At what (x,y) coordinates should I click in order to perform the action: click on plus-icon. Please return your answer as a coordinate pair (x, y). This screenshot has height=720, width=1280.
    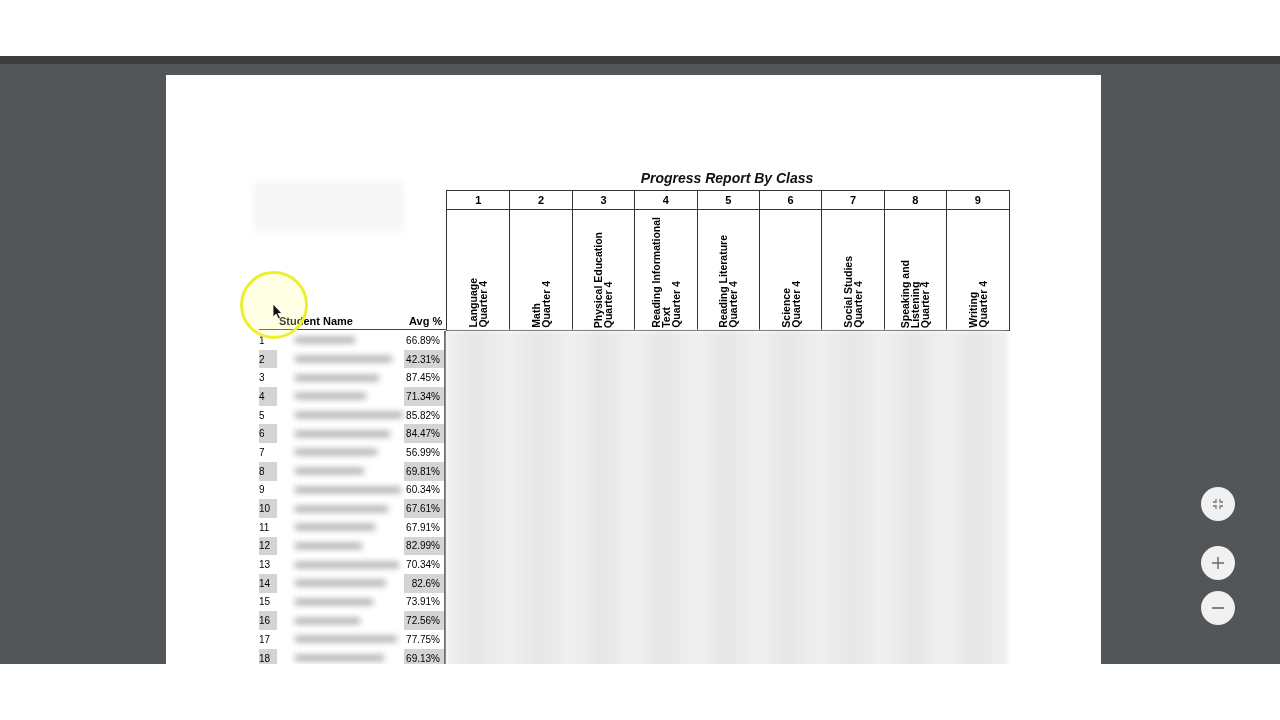
    Looking at the image, I should click on (1218, 563).